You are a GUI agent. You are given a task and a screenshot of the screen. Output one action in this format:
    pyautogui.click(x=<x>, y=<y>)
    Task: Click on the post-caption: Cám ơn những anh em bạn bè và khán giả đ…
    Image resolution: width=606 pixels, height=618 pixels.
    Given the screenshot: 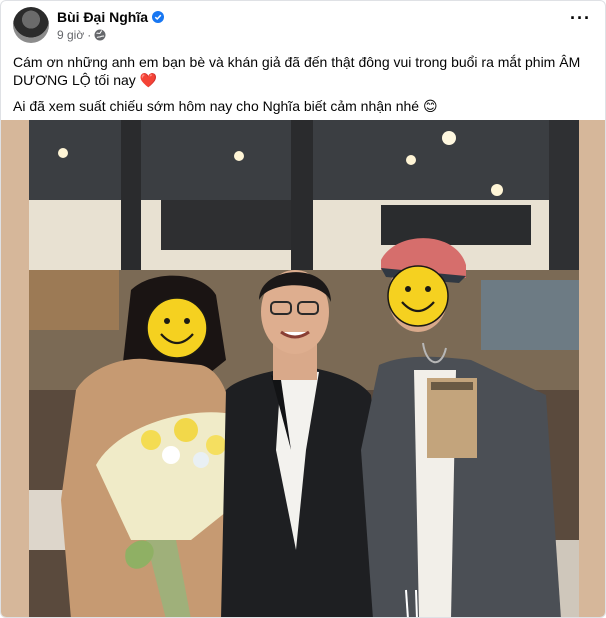 What is the action you would take?
    pyautogui.click(x=304, y=88)
    